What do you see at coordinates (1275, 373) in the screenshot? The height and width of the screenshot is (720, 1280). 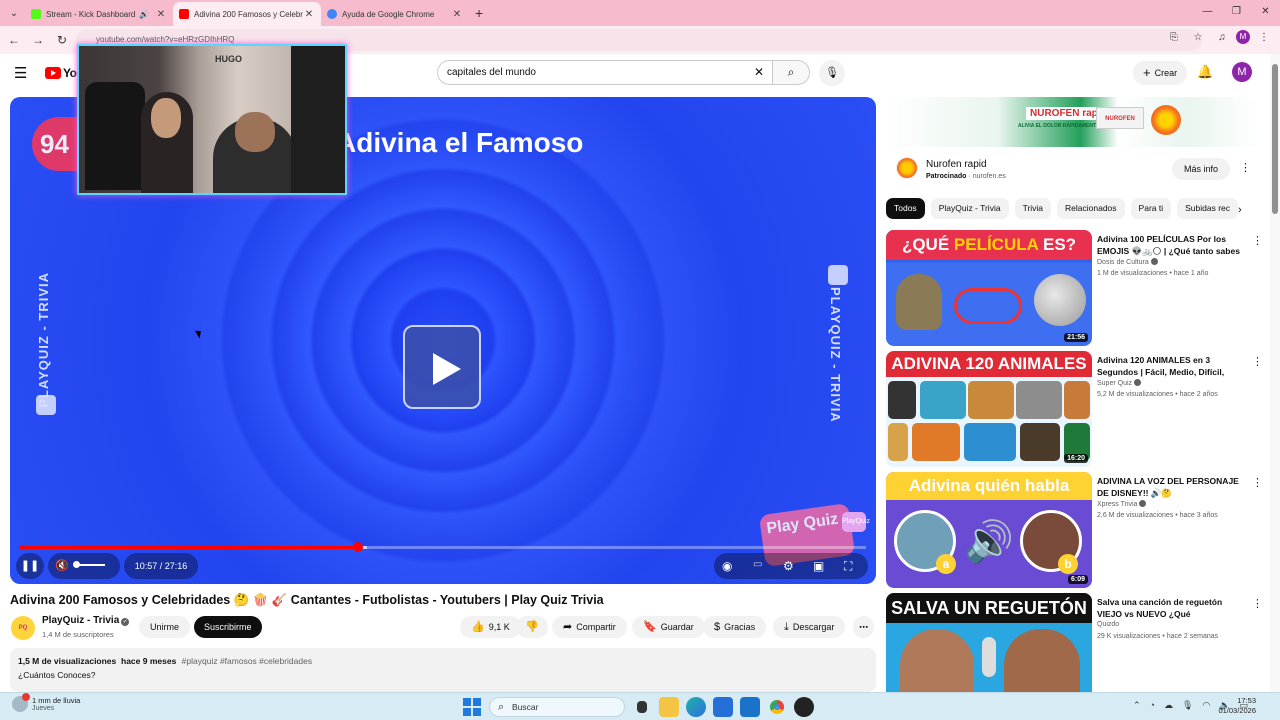 I see `page-scrollbar` at bounding box center [1275, 373].